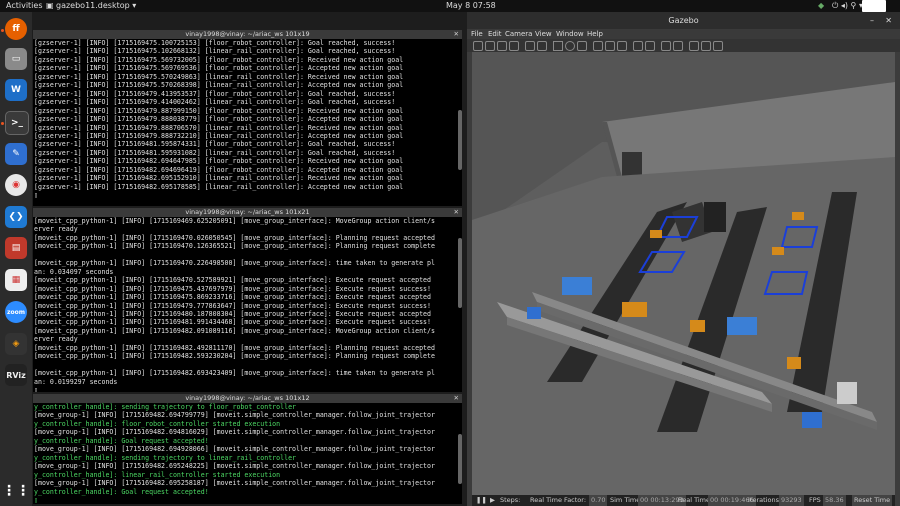  I want to click on sphere-shape-icon, so click(570, 46).